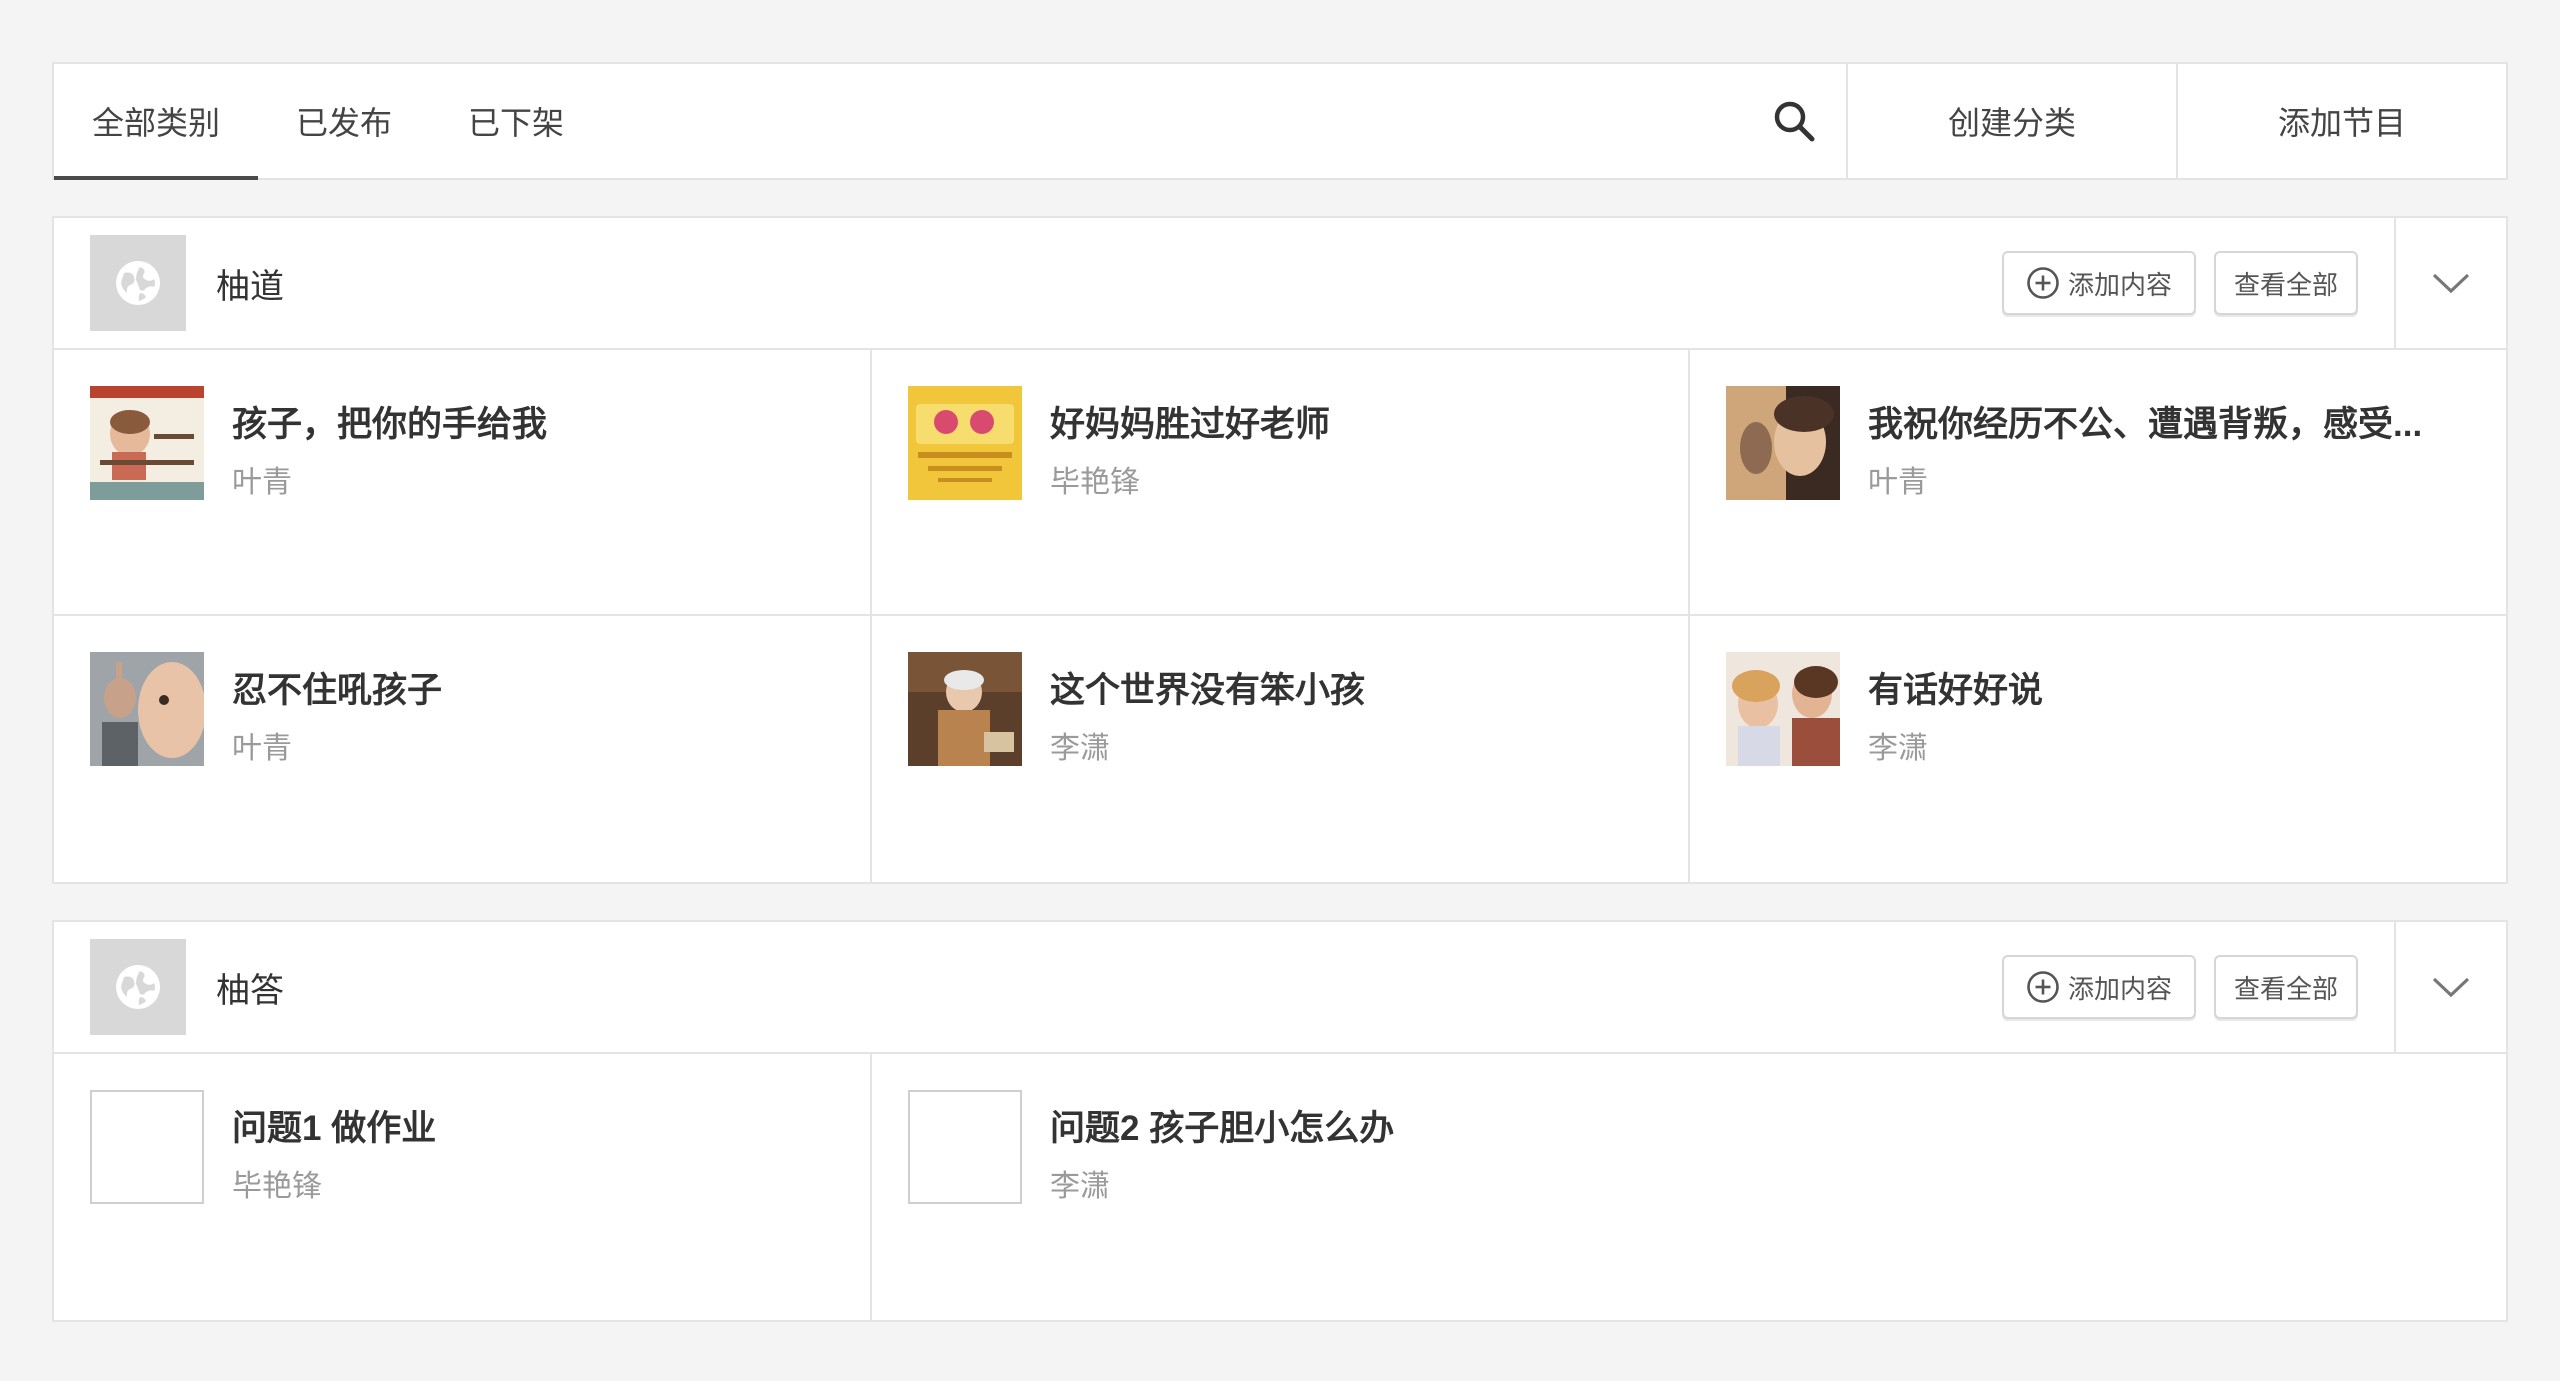 This screenshot has width=2560, height=1381. What do you see at coordinates (1190, 424) in the screenshot?
I see `content-title: 好妈妈胜过好老师` at bounding box center [1190, 424].